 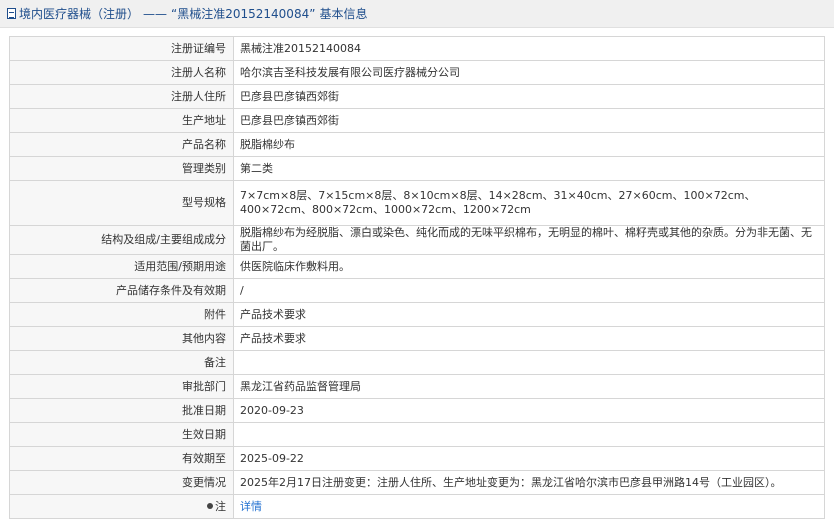 I want to click on row-label: 适用范围/预期用途, so click(x=121, y=266).